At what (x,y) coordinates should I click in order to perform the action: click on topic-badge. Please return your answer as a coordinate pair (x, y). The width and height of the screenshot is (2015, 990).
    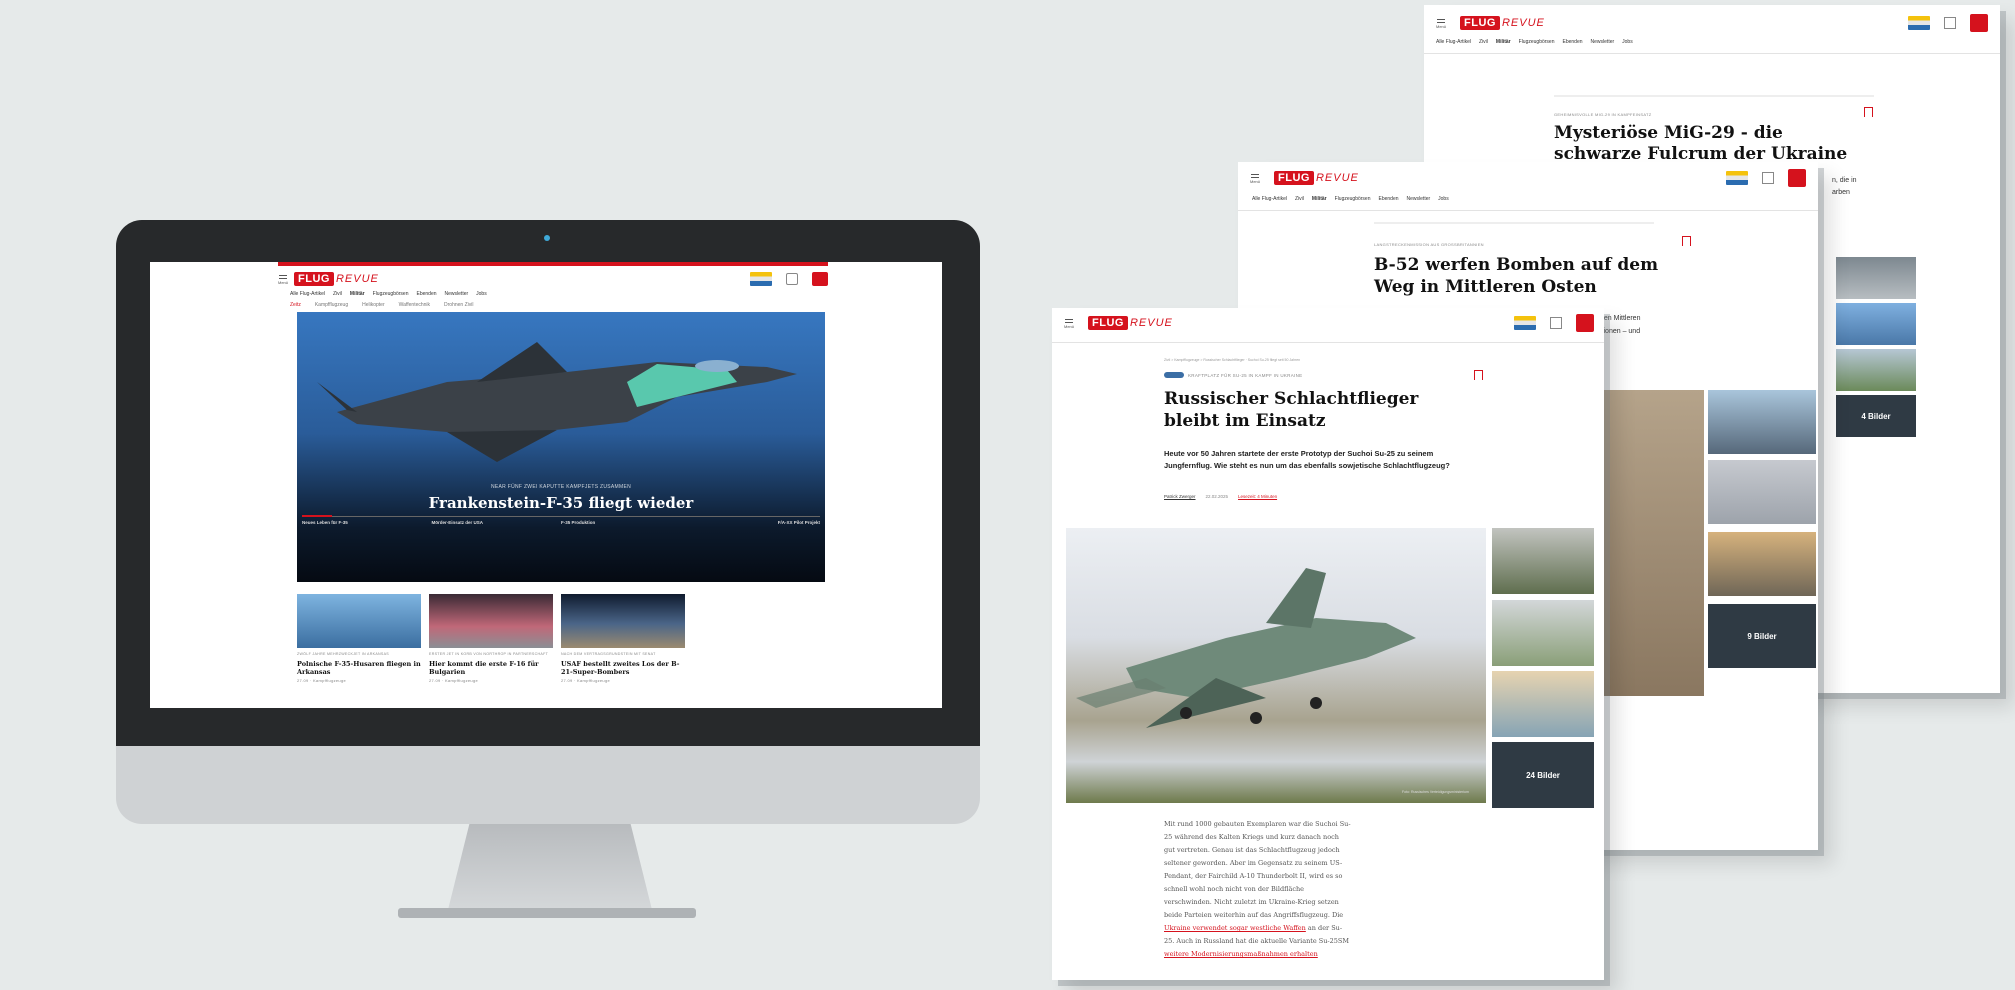
    Looking at the image, I should click on (1174, 375).